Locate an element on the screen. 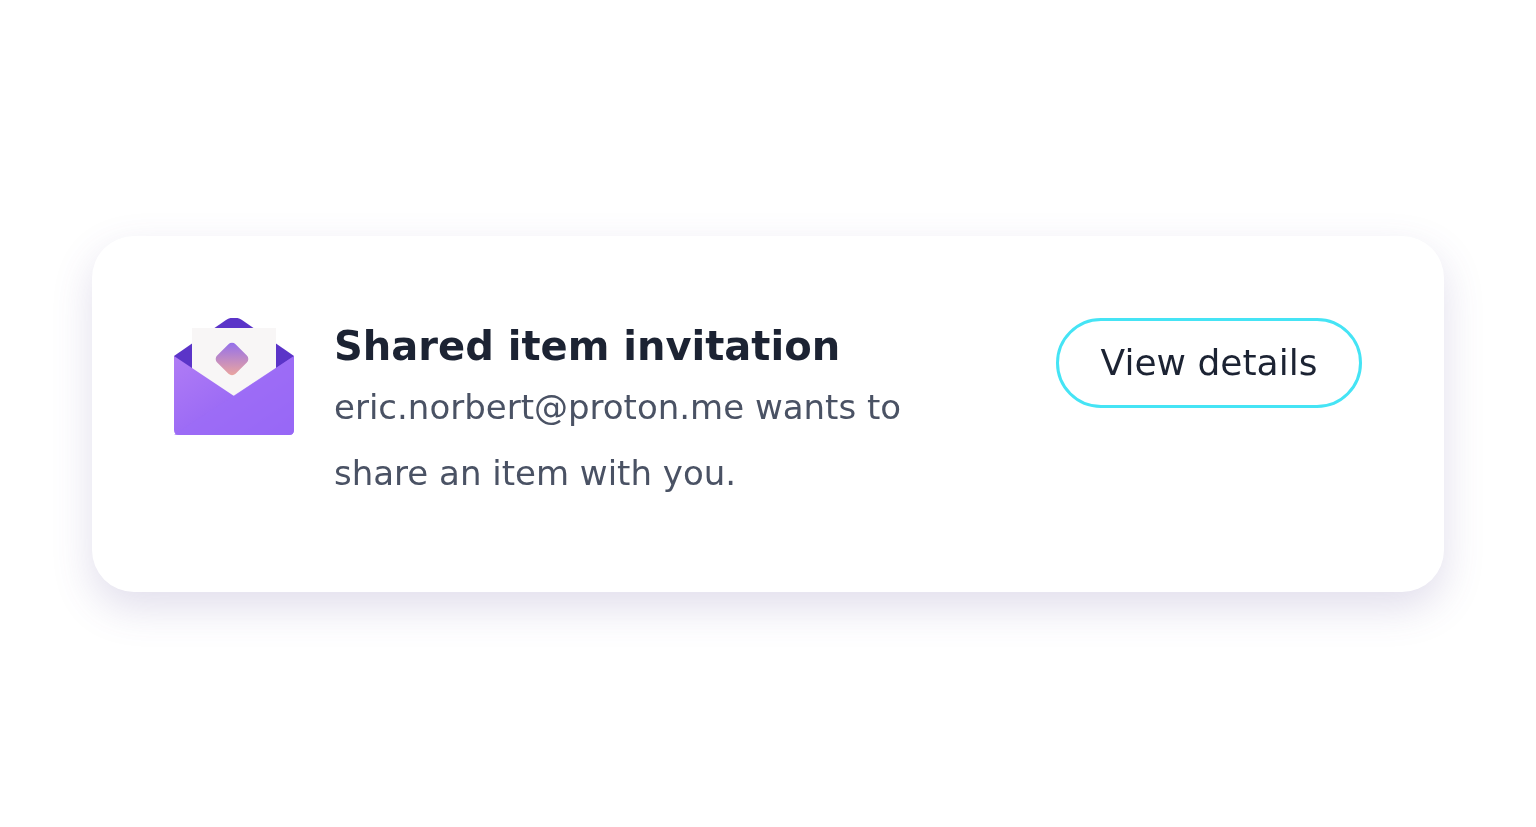 The image size is (1536, 827). view-details-button: View details is located at coordinates (1209, 362).